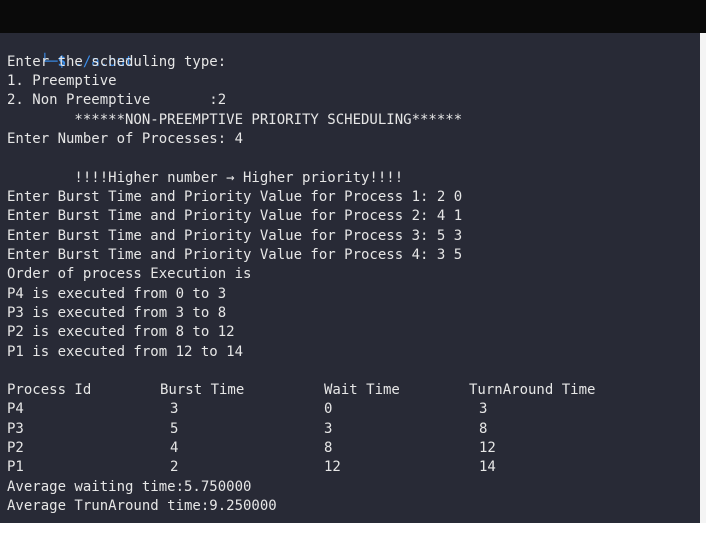  What do you see at coordinates (125, 139) in the screenshot?
I see `output-line: Enter Number of Processes: 4` at bounding box center [125, 139].